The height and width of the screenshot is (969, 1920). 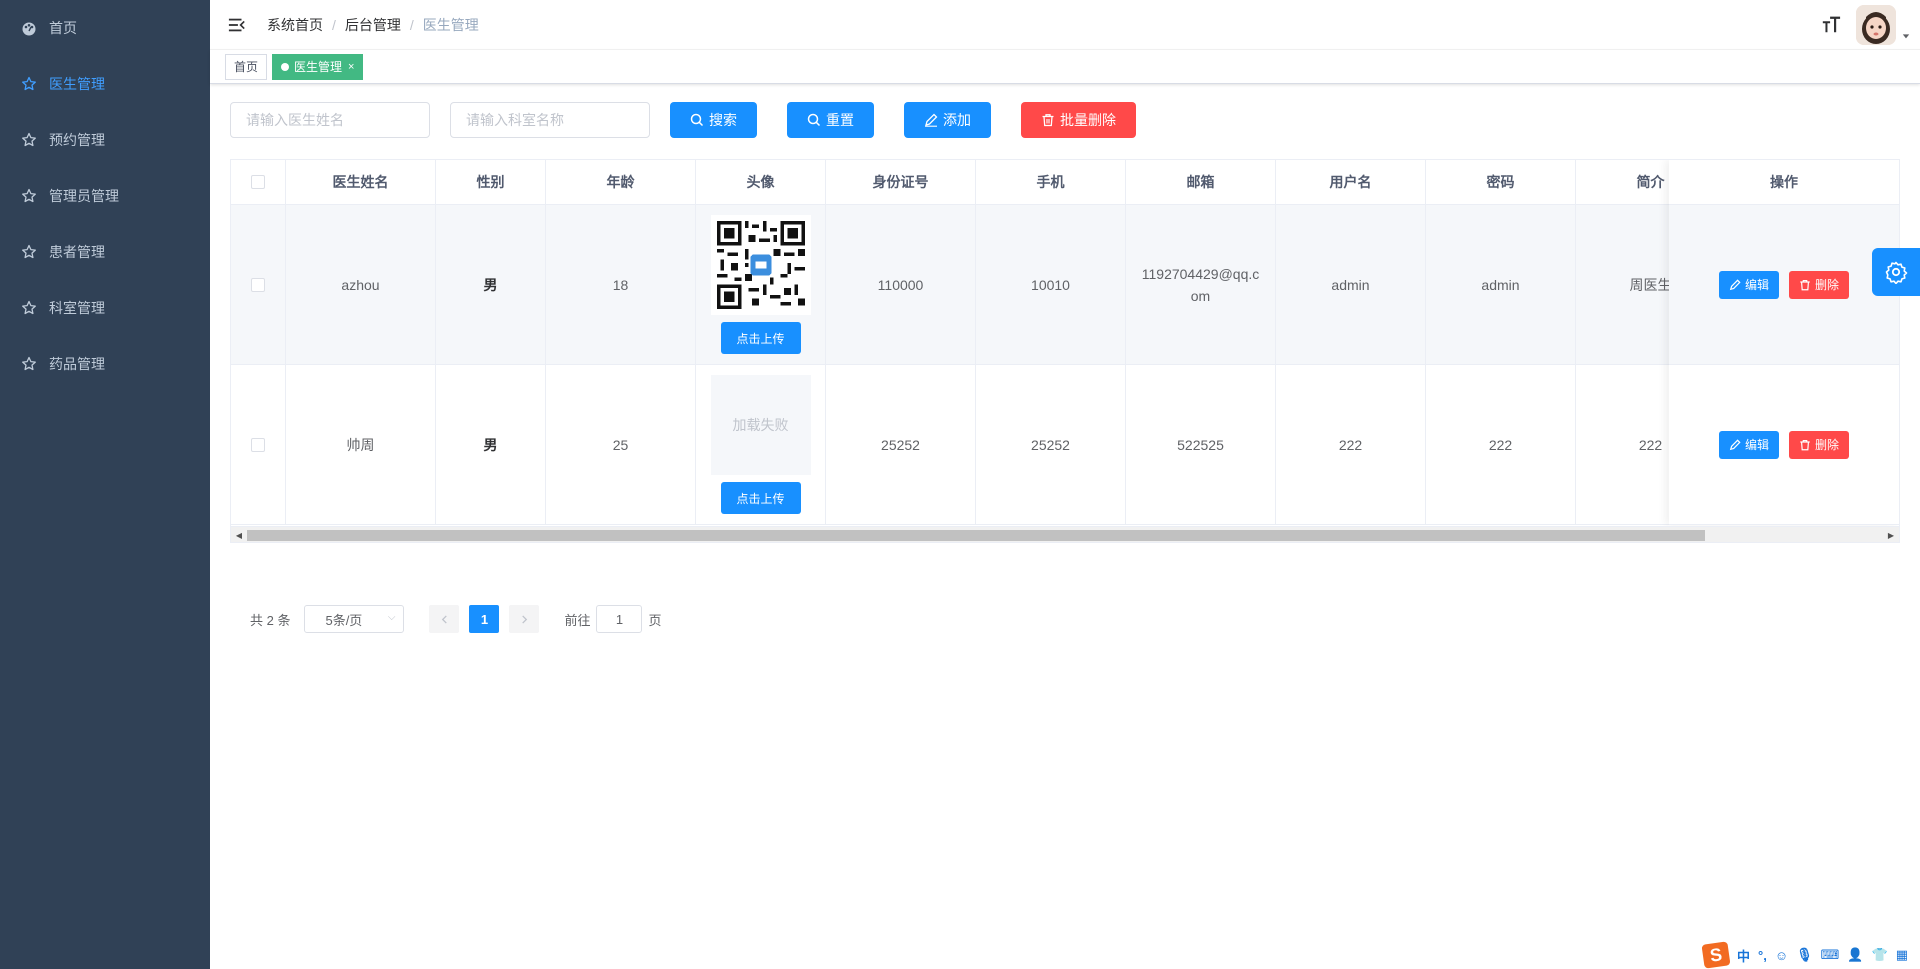 What do you see at coordinates (1501, 182) in the screenshot?
I see `column-header: 密码` at bounding box center [1501, 182].